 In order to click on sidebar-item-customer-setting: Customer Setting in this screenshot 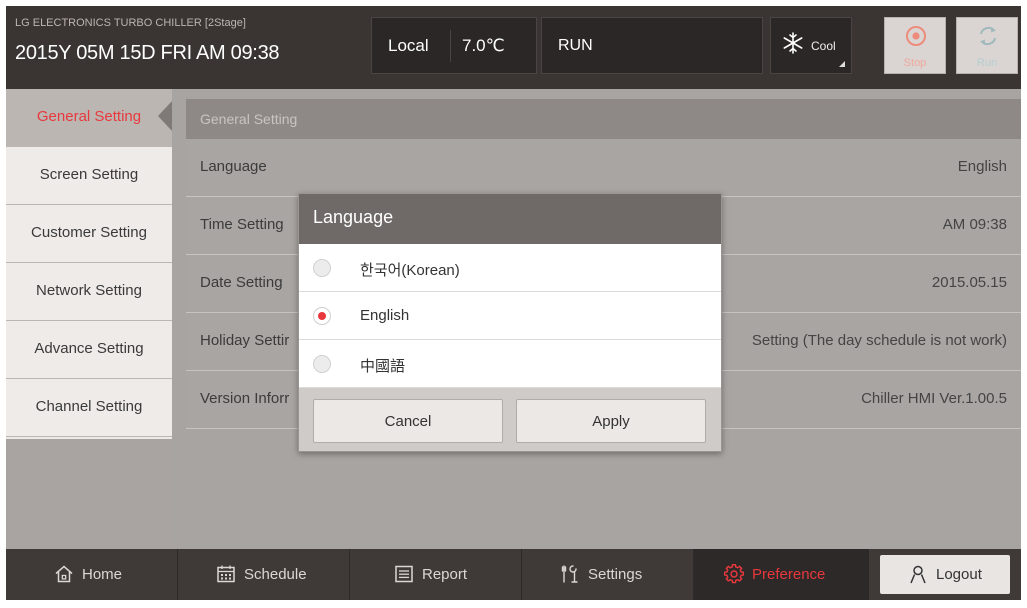, I will do `click(89, 234)`.